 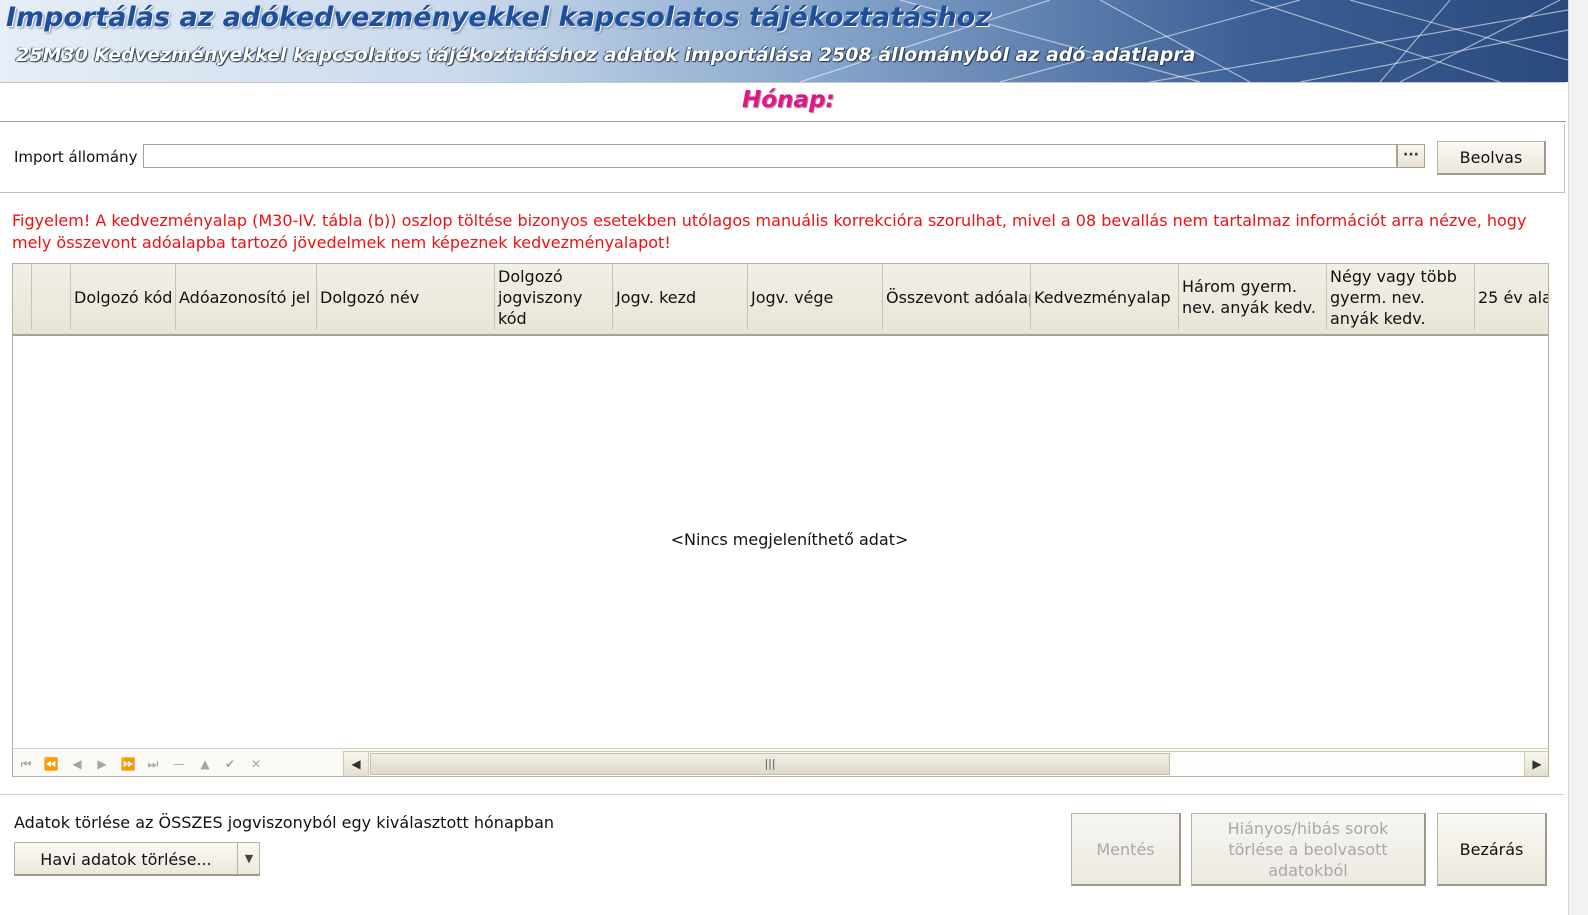 I want to click on post-record-icon: ✔, so click(x=230, y=764).